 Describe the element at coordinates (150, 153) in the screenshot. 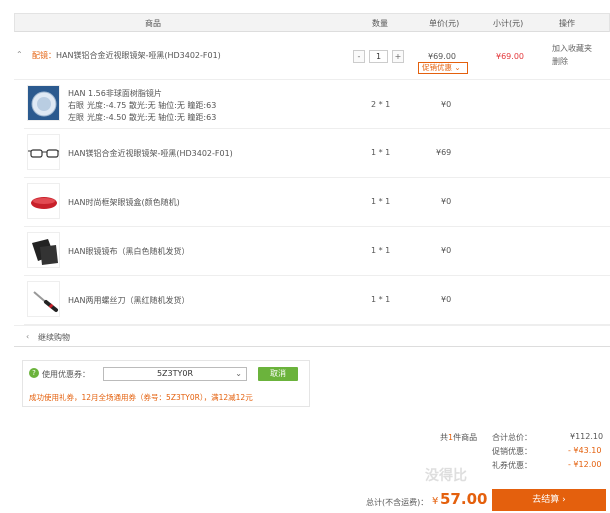

I see `sub-item-name: HAN镁铝合金近视眼镜架-哑黑(HD3402-F01)` at that location.